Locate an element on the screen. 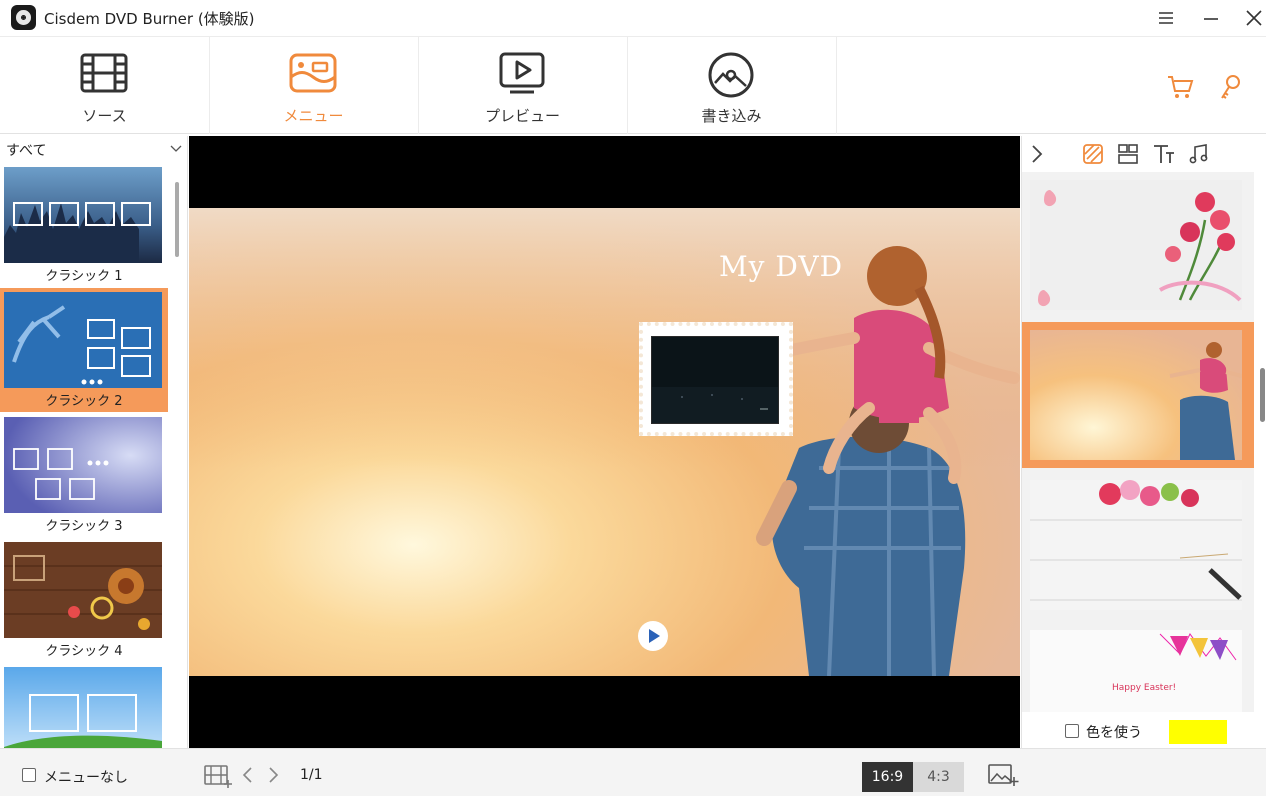  easter-text: Happy Easter! is located at coordinates (1144, 688).